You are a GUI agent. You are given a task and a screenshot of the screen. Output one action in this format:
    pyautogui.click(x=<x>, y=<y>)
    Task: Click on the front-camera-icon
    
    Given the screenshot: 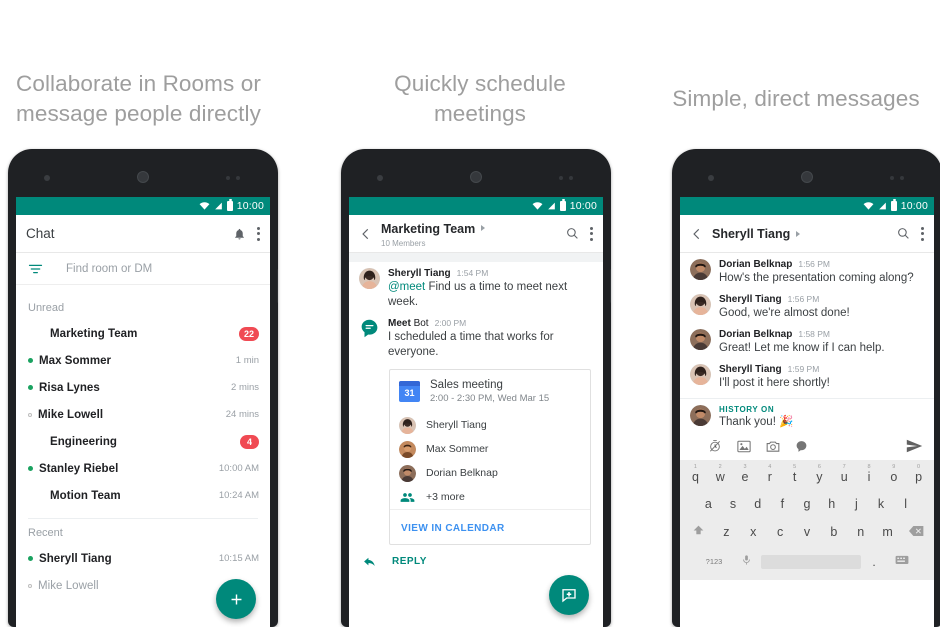 What is the action you would take?
    pyautogui.click(x=380, y=178)
    